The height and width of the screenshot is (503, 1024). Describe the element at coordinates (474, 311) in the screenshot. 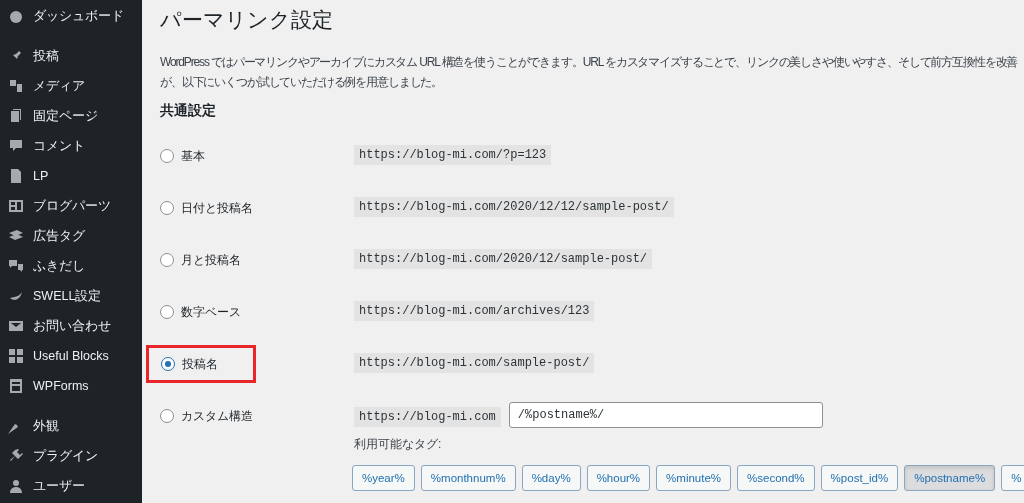

I see `url-example: https://blog-mi.com/archives/123` at that location.